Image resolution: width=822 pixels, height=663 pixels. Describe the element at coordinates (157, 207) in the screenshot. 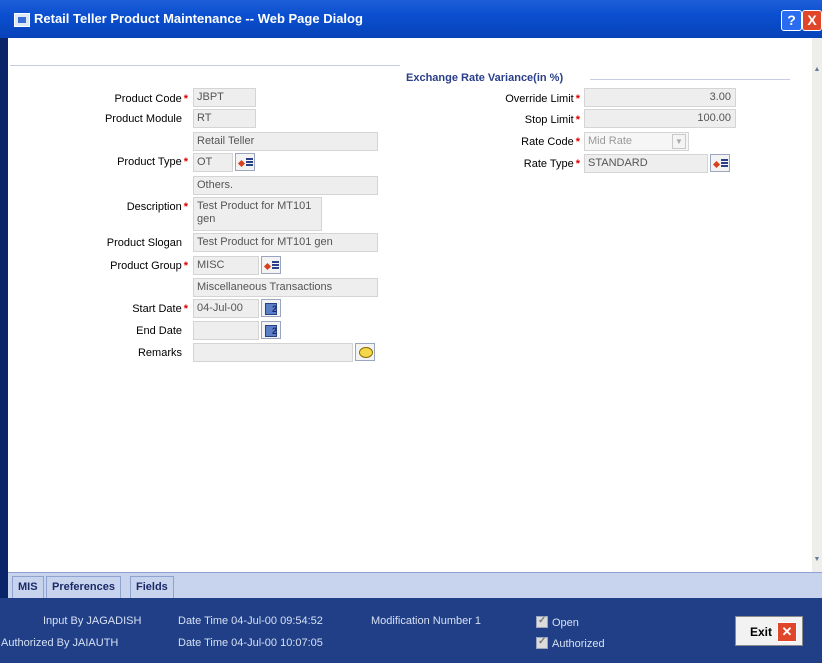

I see `description-label: Description *` at that location.